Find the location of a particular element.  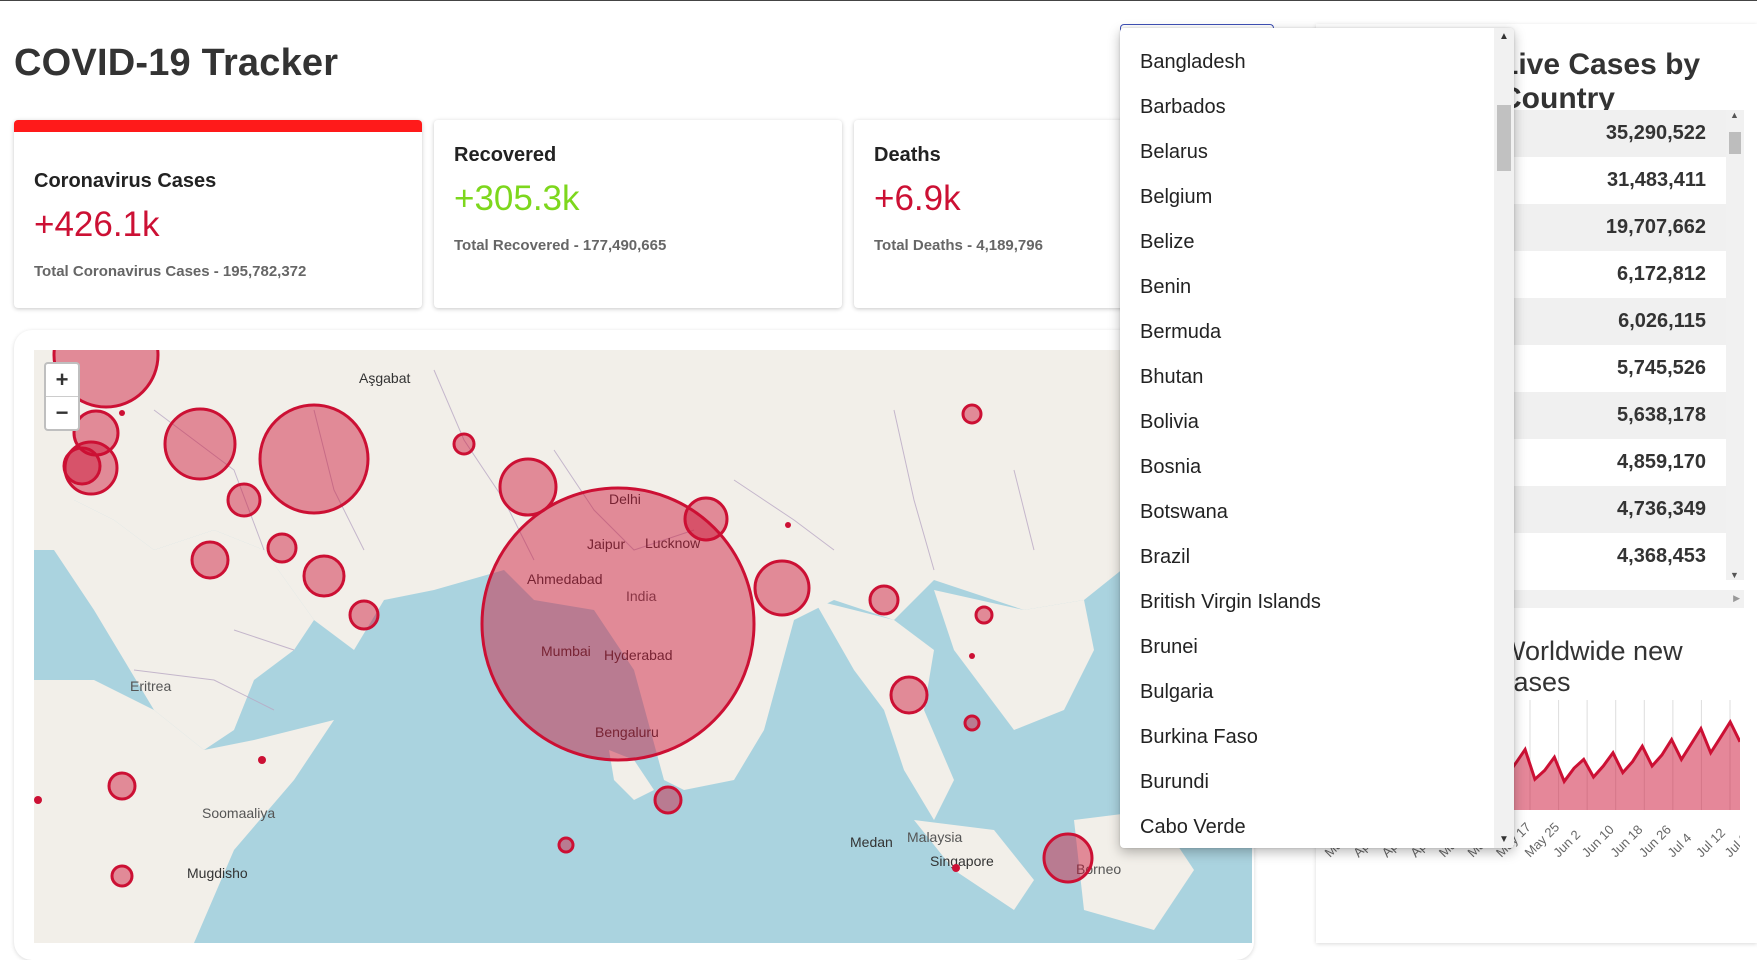

chart-x-tick-label: Jul 20 is located at coordinates (1731, 842).